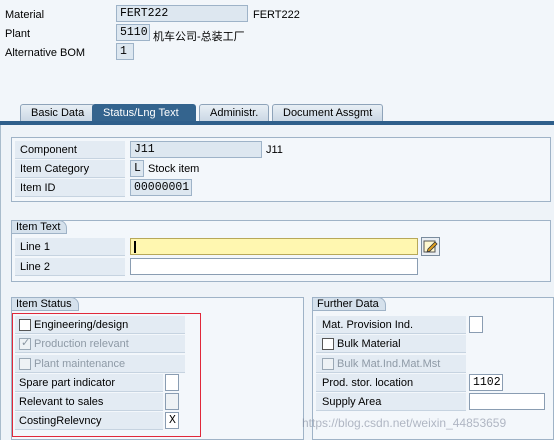  What do you see at coordinates (234, 113) in the screenshot?
I see `tab-administr: Administr.` at bounding box center [234, 113].